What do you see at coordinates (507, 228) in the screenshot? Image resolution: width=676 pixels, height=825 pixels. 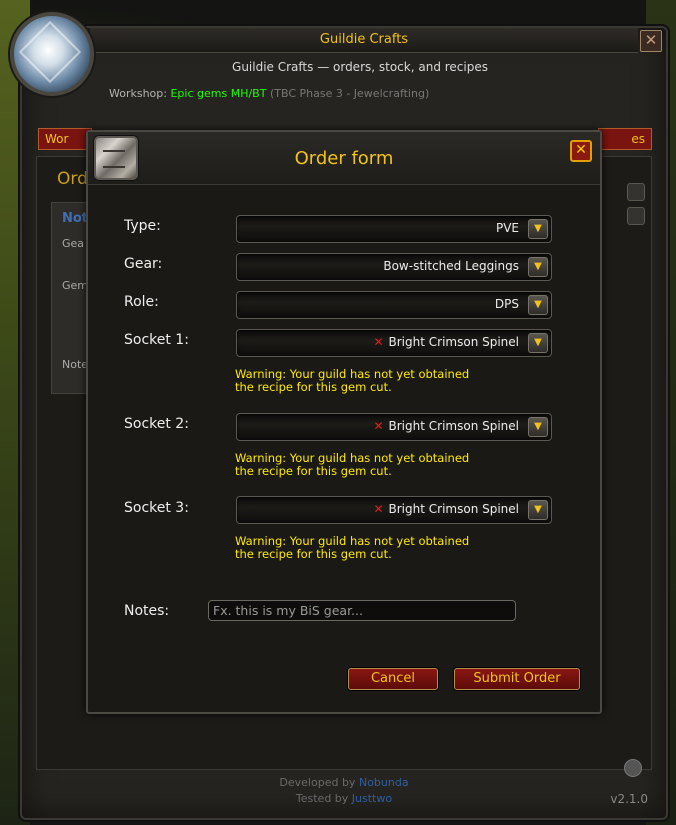 I see `type-value: PVE` at bounding box center [507, 228].